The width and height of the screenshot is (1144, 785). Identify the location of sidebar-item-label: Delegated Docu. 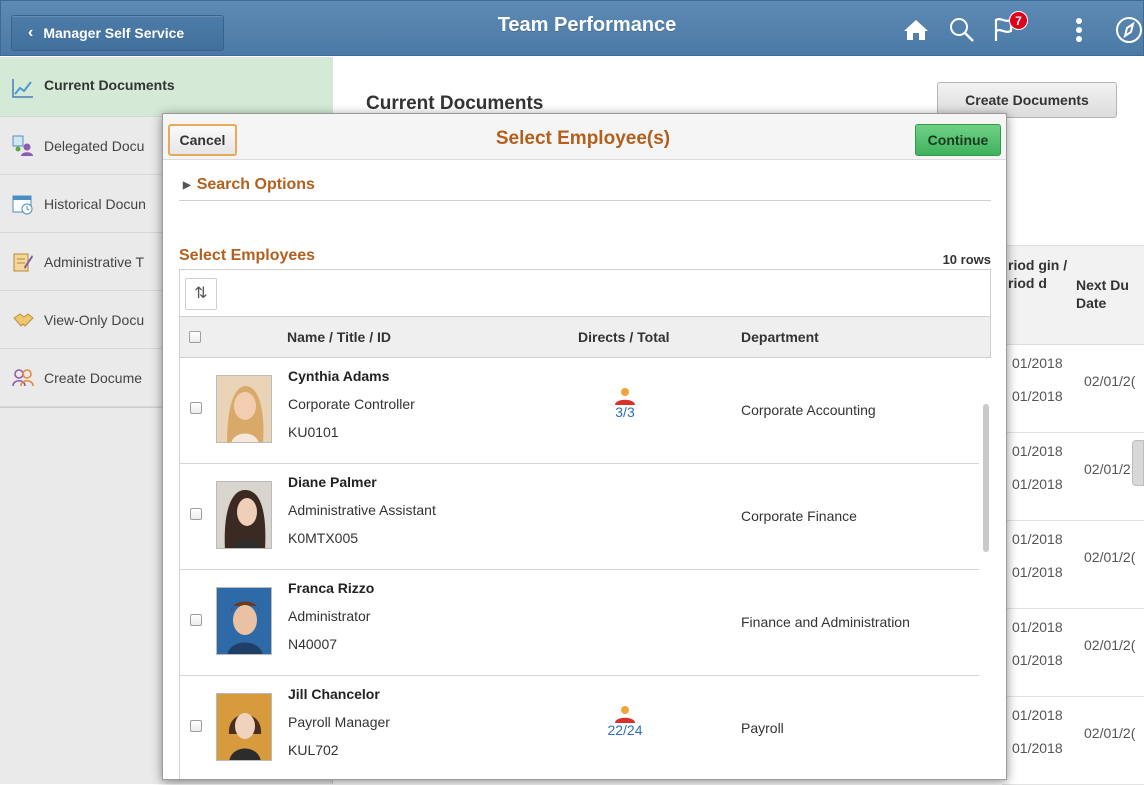
(94, 145).